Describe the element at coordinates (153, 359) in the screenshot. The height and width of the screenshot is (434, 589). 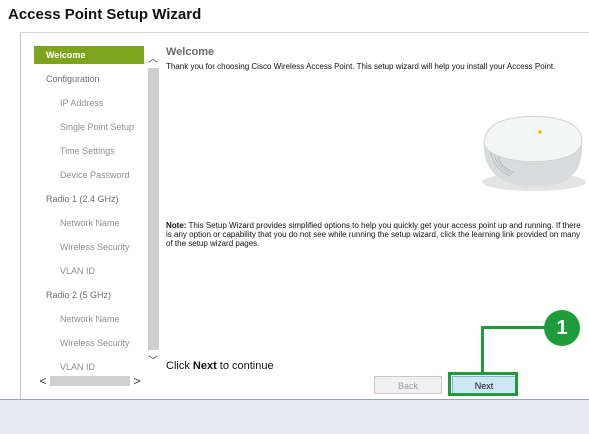
I see `scroll-down-icon: ﹀` at that location.